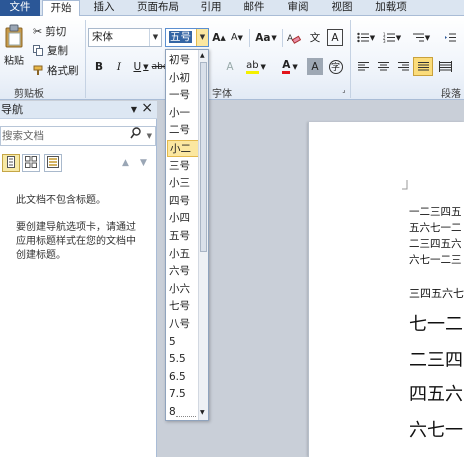 The width and height of the screenshot is (464, 457). I want to click on font-size-option: 6.5, so click(183, 377).